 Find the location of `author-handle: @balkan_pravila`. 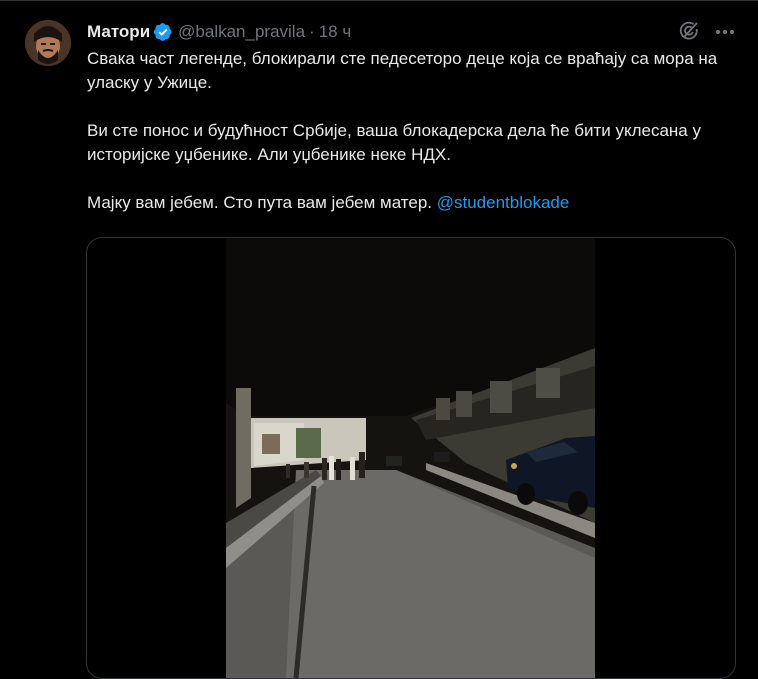

author-handle: @balkan_pravila is located at coordinates (241, 32).